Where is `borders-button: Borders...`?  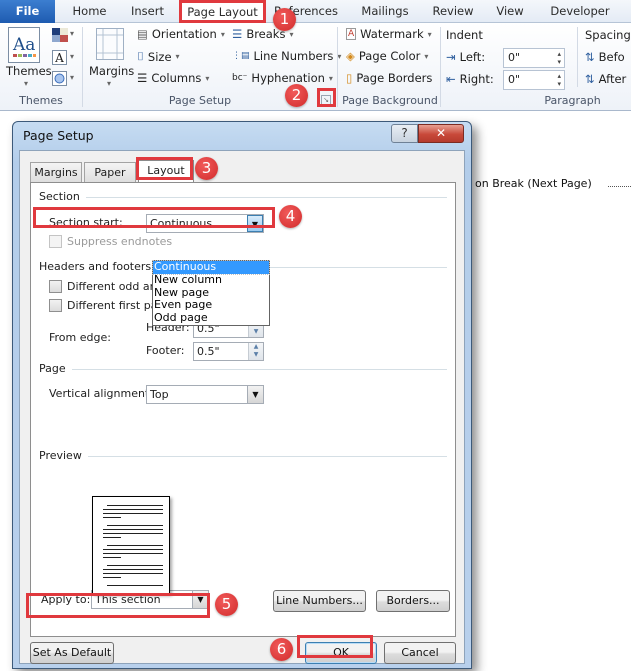
borders-button: Borders... is located at coordinates (413, 601).